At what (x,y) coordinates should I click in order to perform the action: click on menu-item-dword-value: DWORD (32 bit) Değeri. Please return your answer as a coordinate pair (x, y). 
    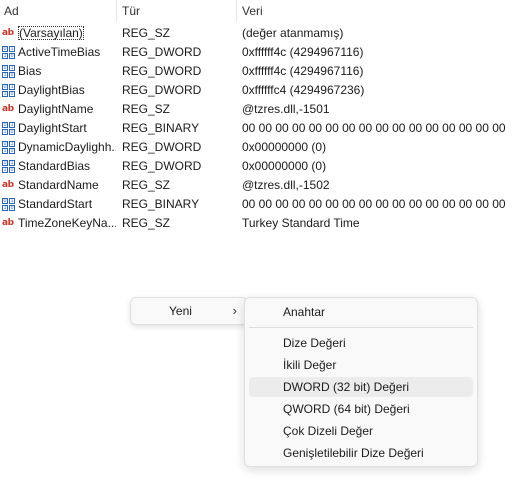
    Looking at the image, I should click on (361, 387).